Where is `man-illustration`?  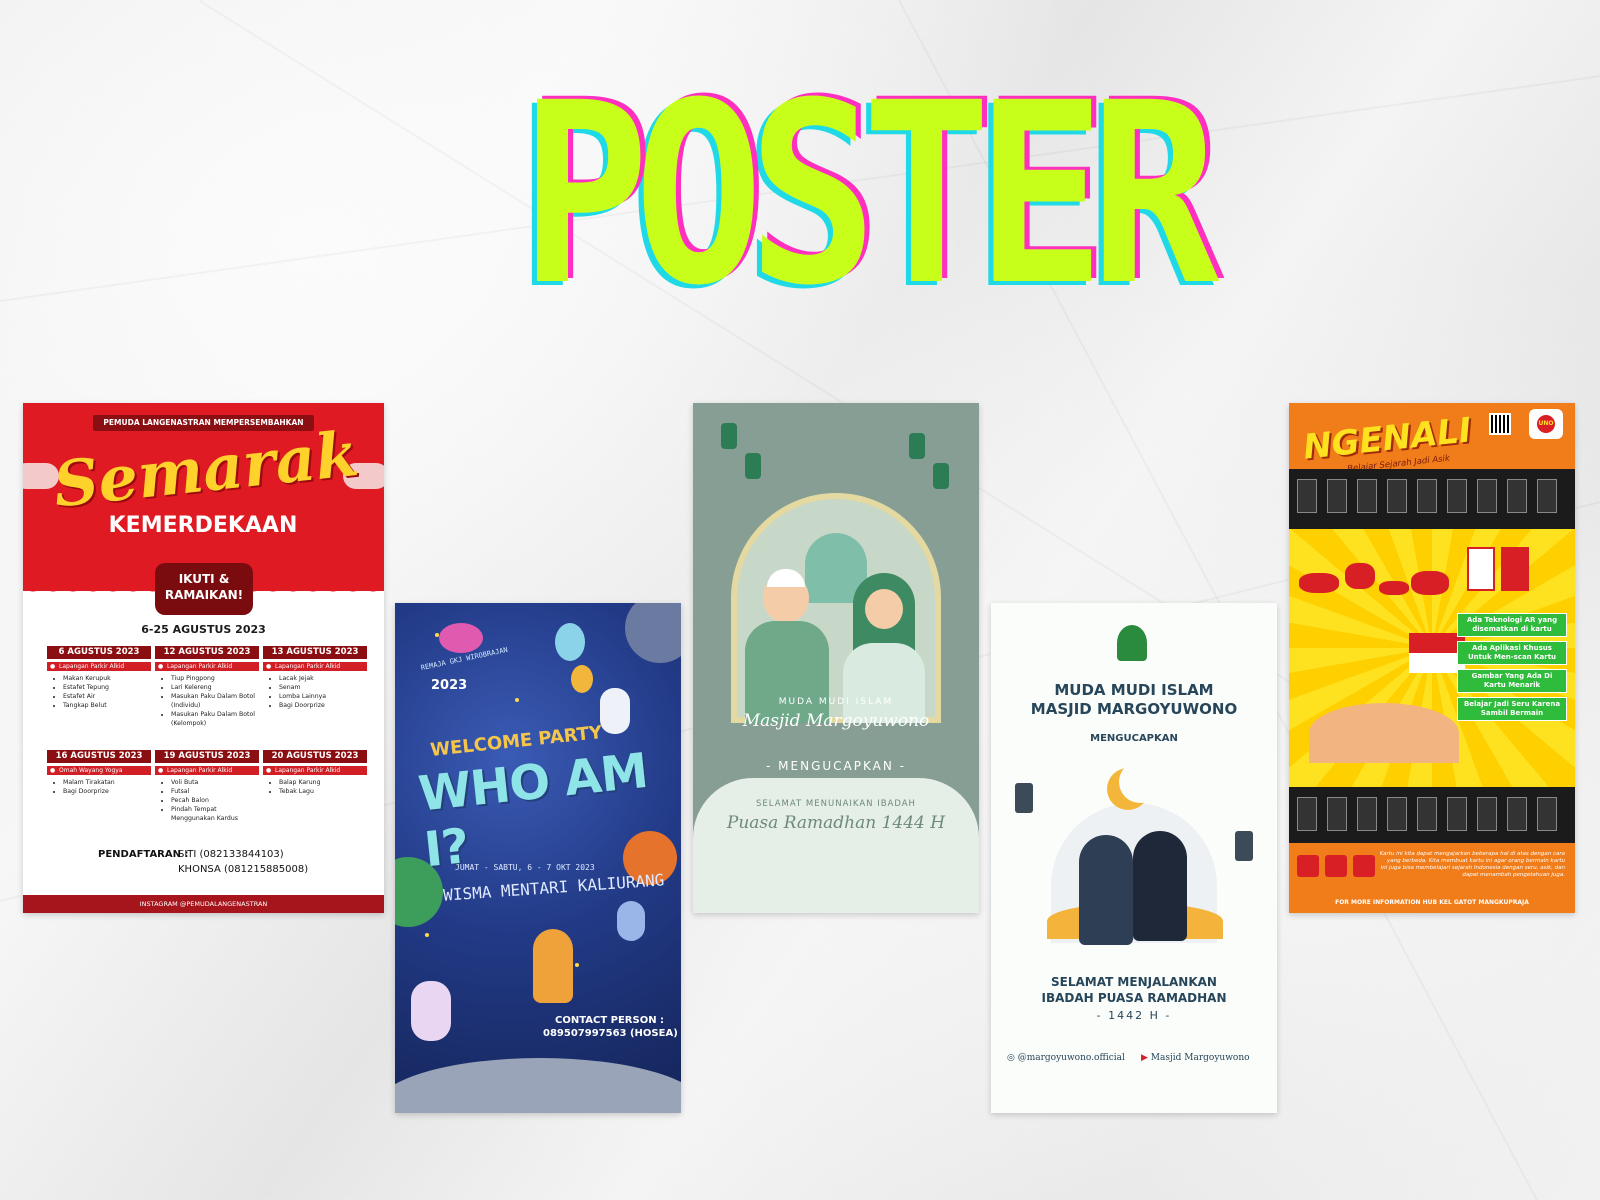
man-illustration is located at coordinates (1106, 890).